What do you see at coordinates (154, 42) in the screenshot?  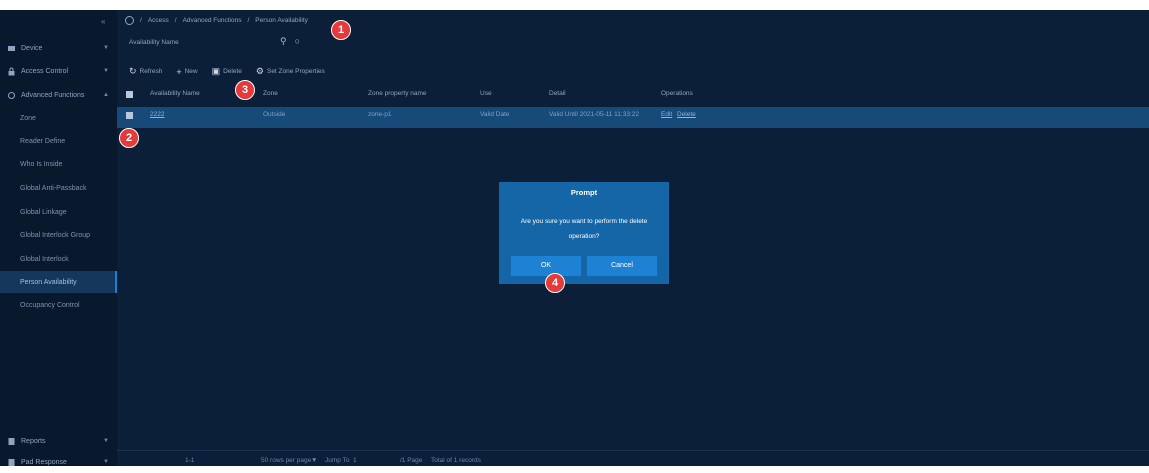 I see `availability-name-label: Availability Name` at bounding box center [154, 42].